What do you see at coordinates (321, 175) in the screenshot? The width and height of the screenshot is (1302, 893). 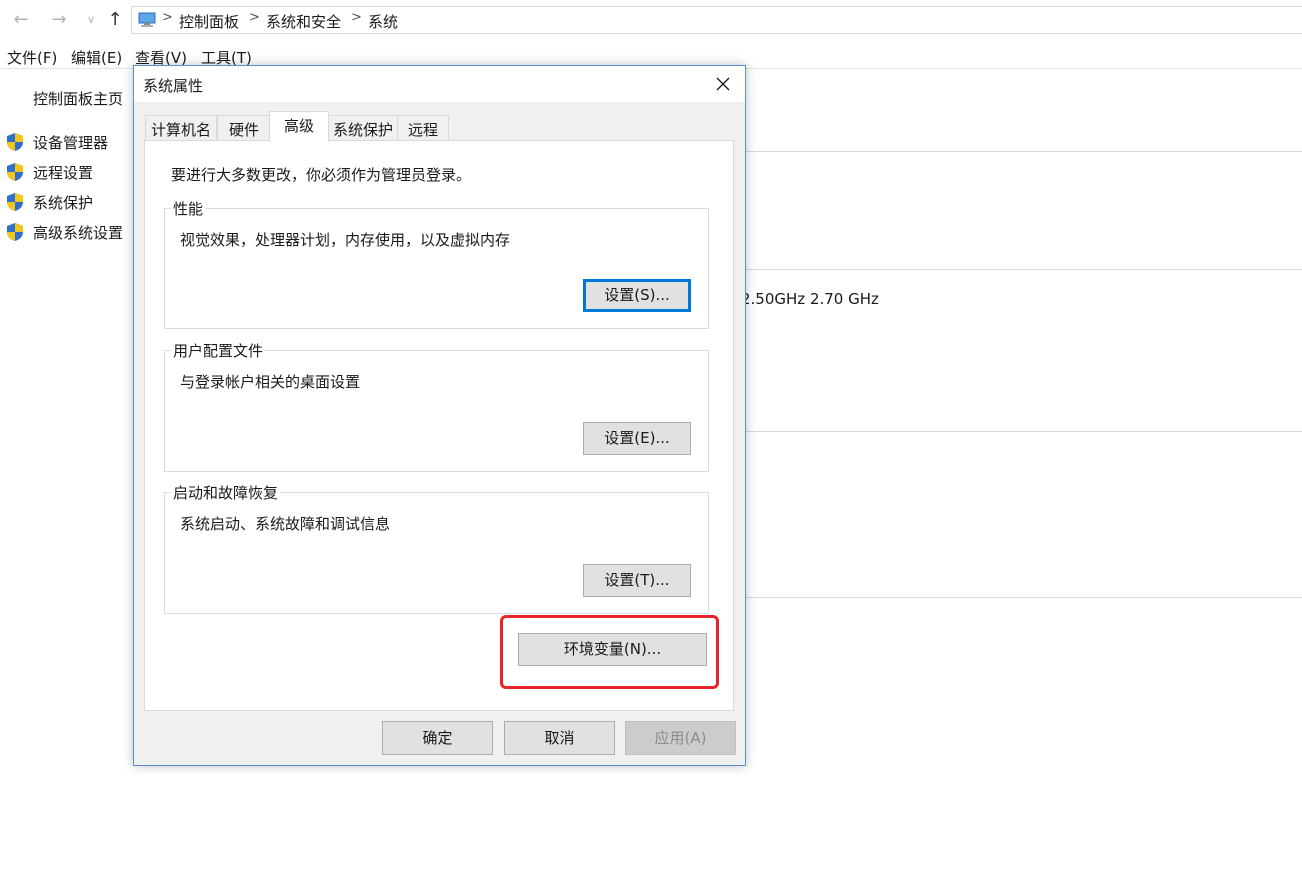 I see `admin-note: 要进行大多数更改，你必须作为管理员登录。` at bounding box center [321, 175].